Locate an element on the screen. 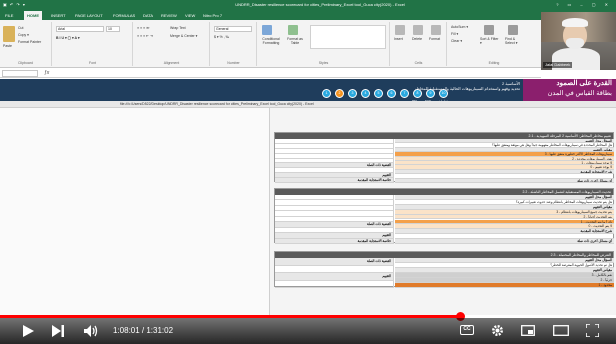 This screenshot has height=344, width=616. find-select-button: Find & Select ▾ is located at coordinates (515, 41).